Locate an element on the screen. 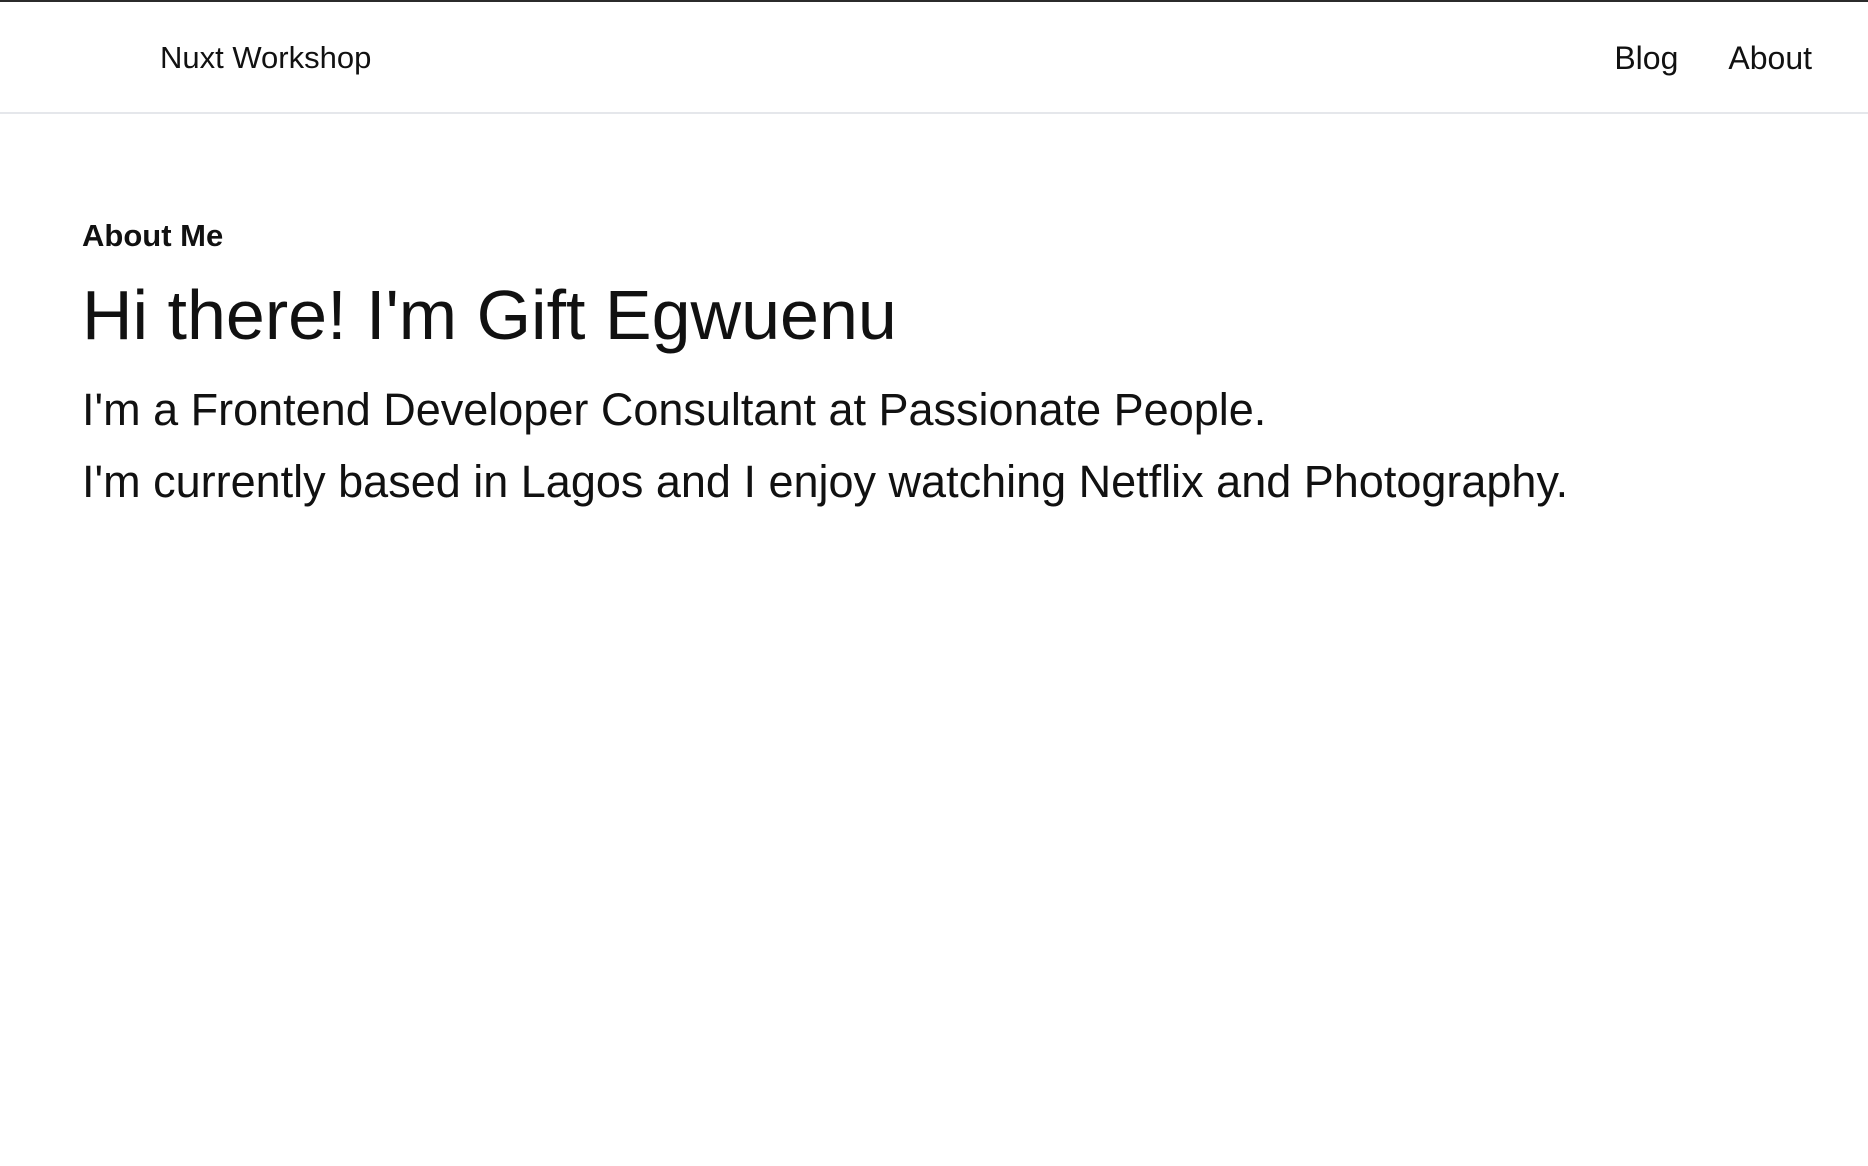 Image resolution: width=1868 pixels, height=1166 pixels. page-title: Hi there! I'm Gift Egwuenu is located at coordinates (489, 315).